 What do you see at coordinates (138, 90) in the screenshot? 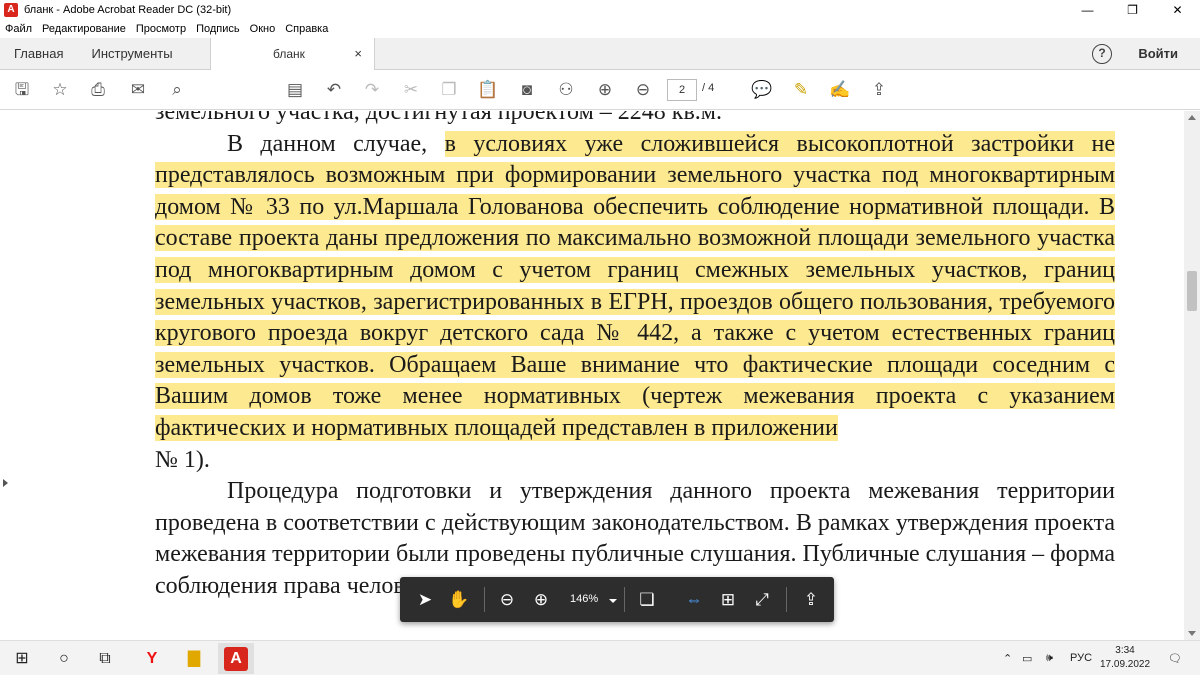
I see `email-icon: ✉` at bounding box center [138, 90].